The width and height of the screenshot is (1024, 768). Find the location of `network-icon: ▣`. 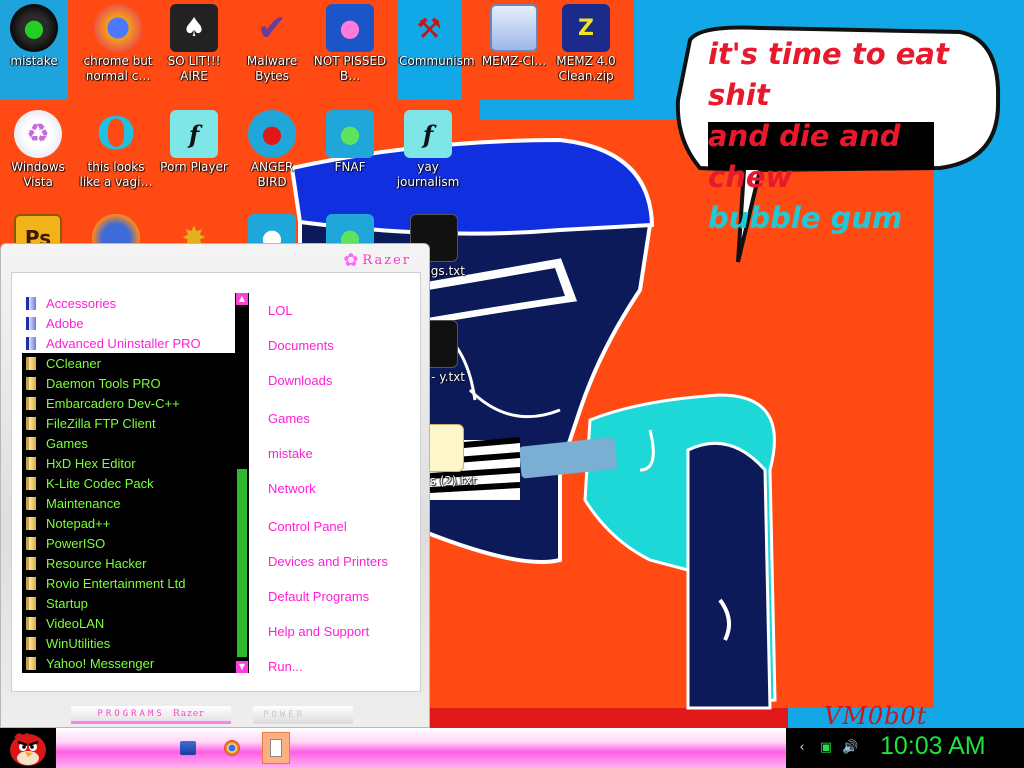

network-icon: ▣ is located at coordinates (826, 748).